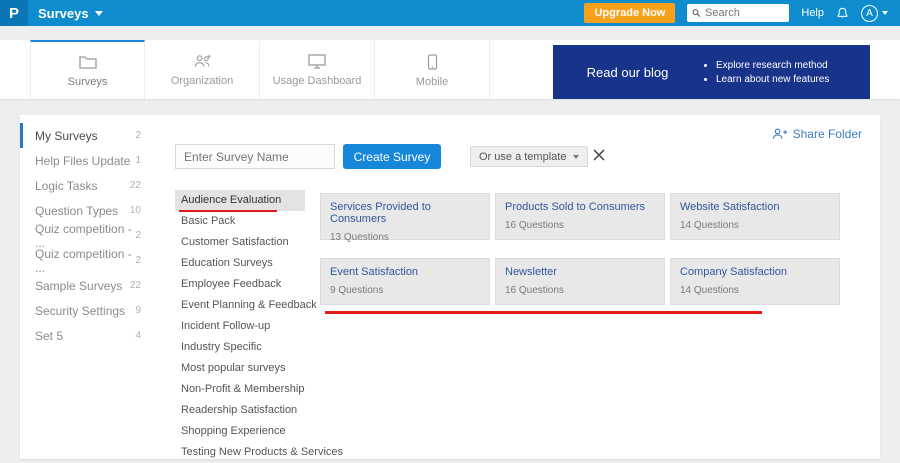  Describe the element at coordinates (772, 79) in the screenshot. I see `blog-bullet: Learn about new features` at that location.